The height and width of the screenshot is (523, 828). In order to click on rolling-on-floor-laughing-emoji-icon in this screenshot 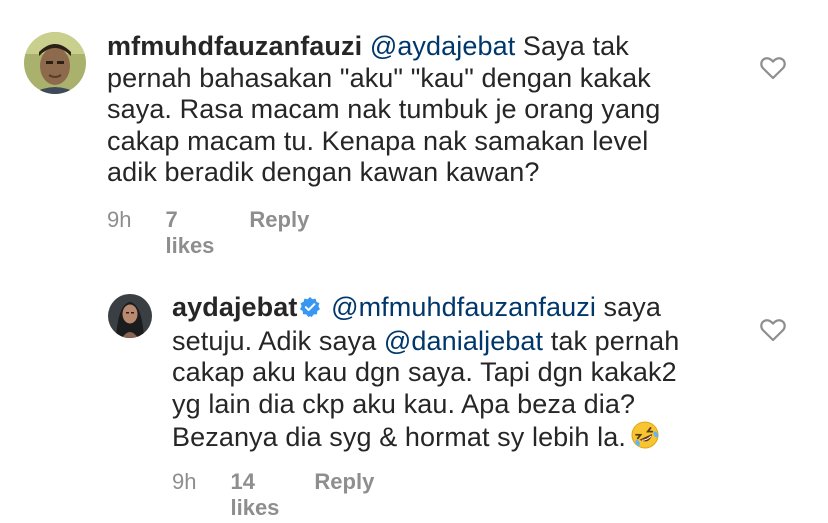, I will do `click(645, 439)`.